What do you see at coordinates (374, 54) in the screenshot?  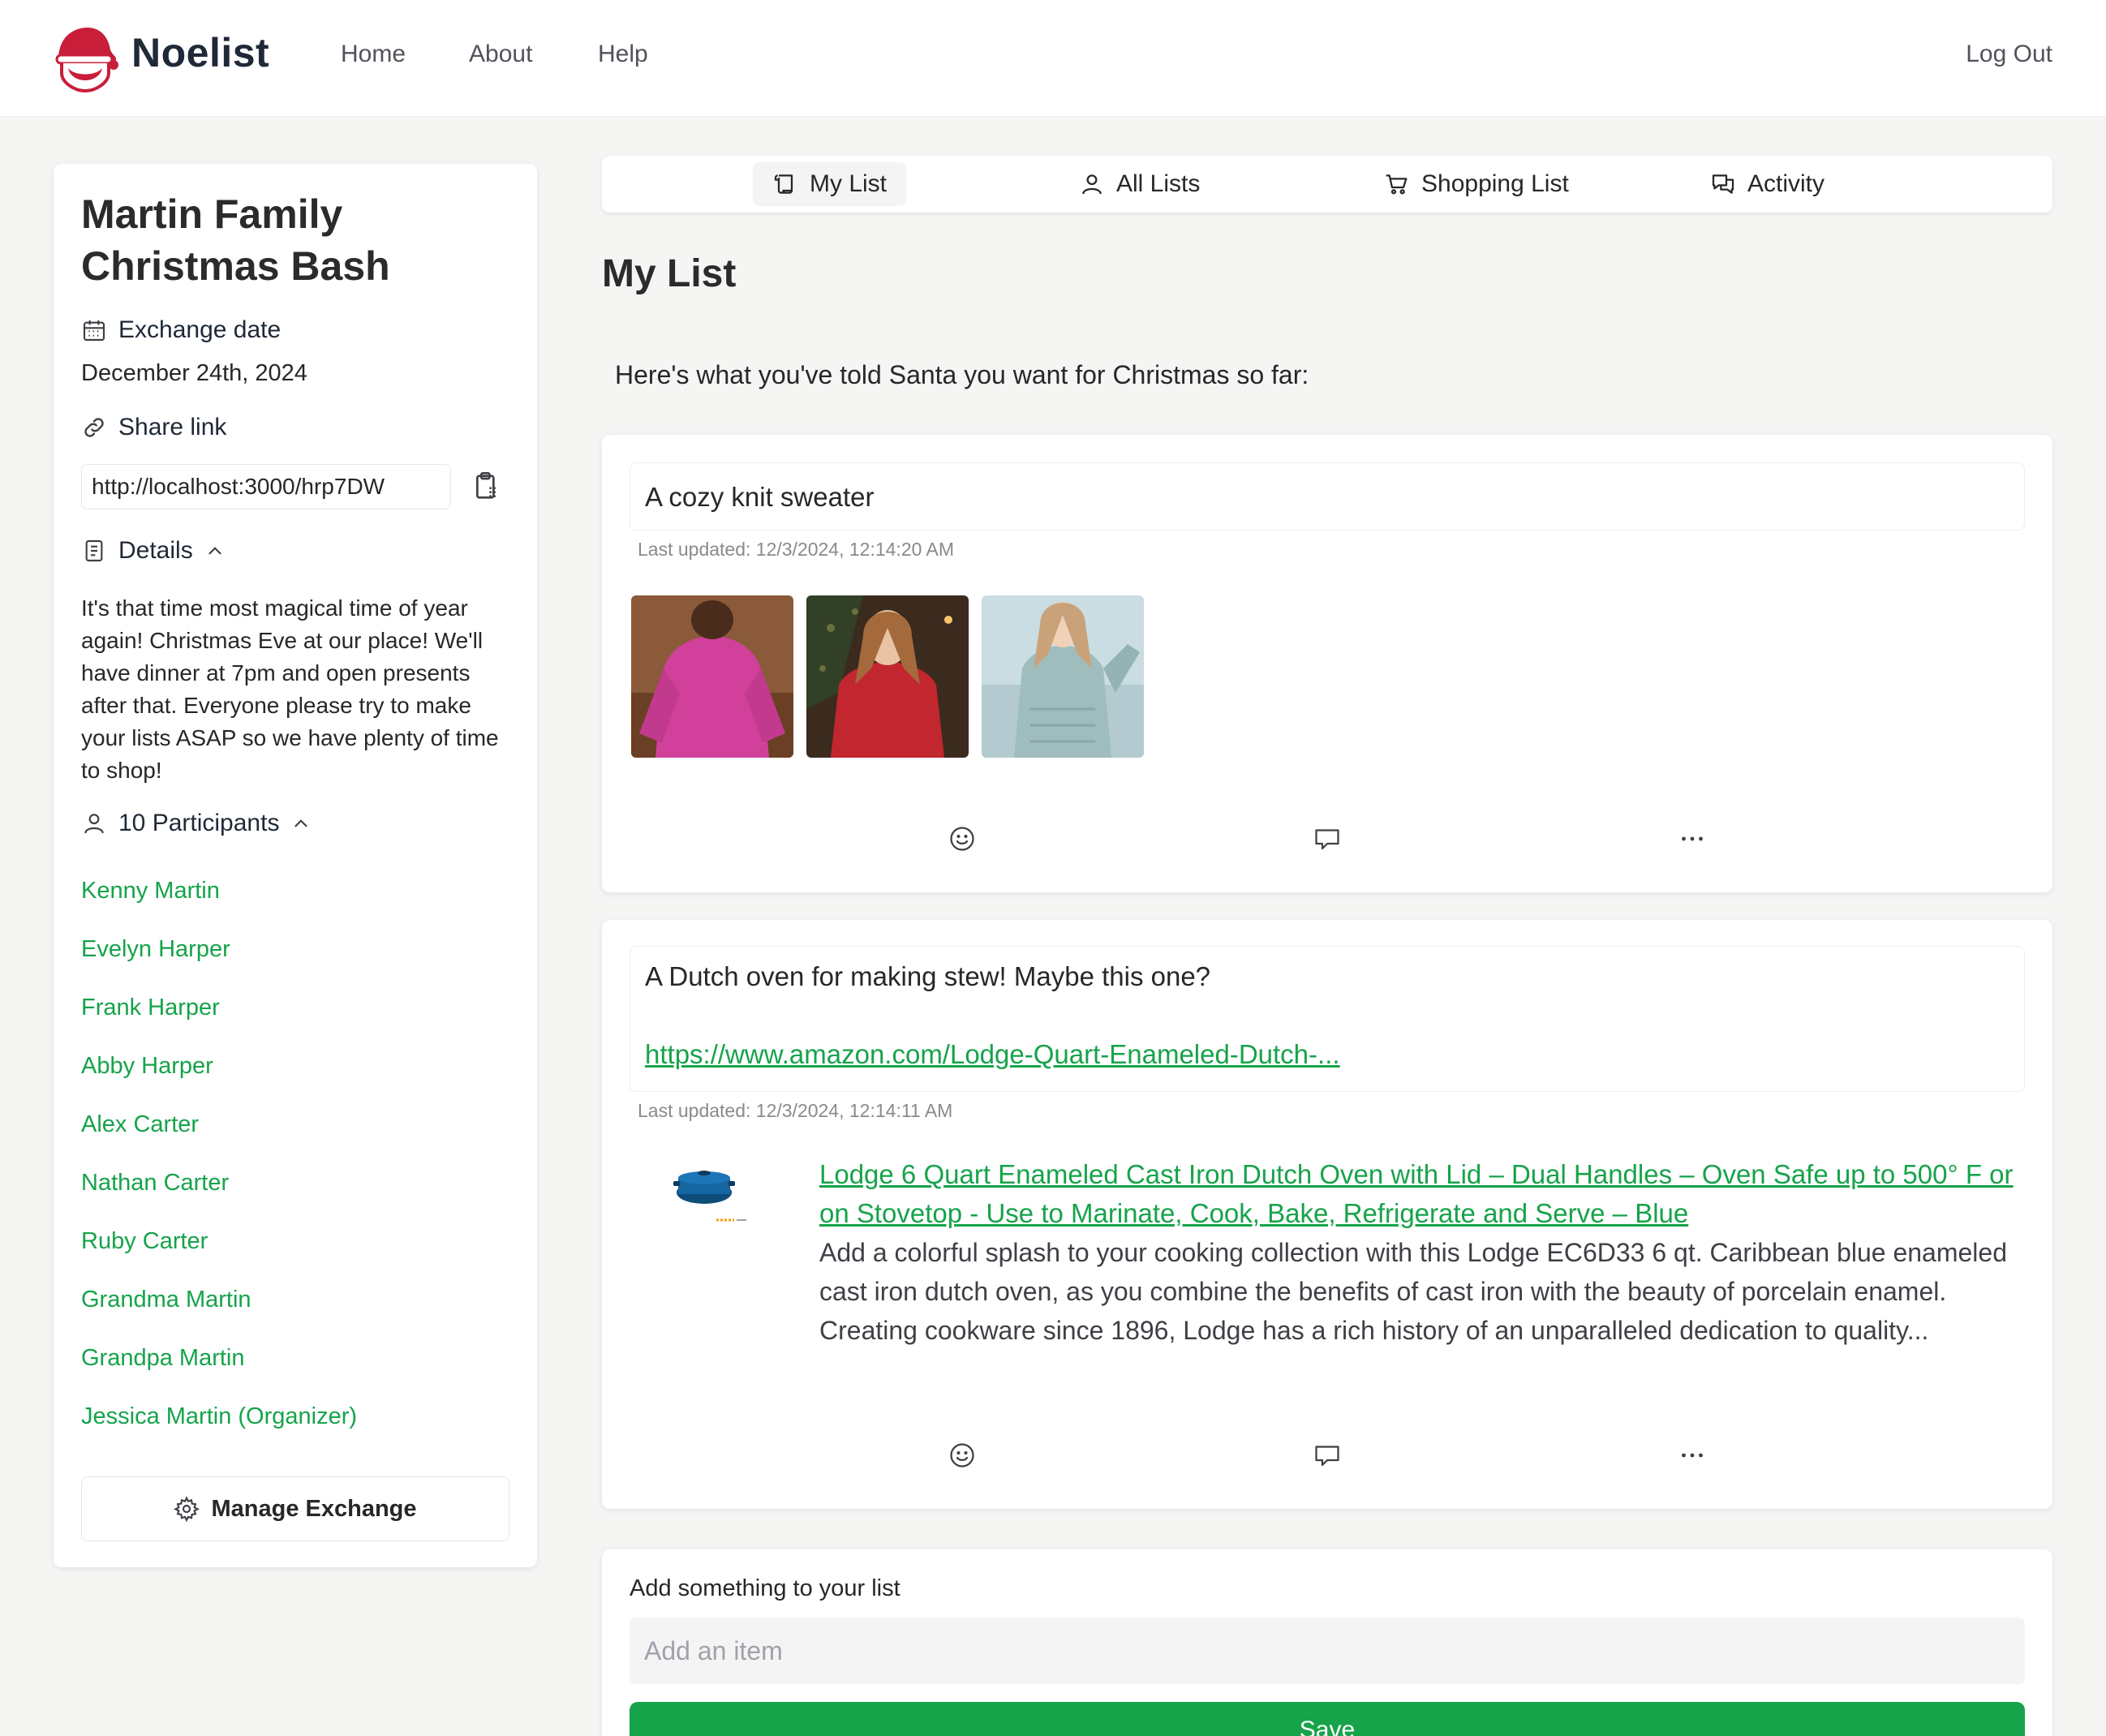 I see `nav-home: Home` at bounding box center [374, 54].